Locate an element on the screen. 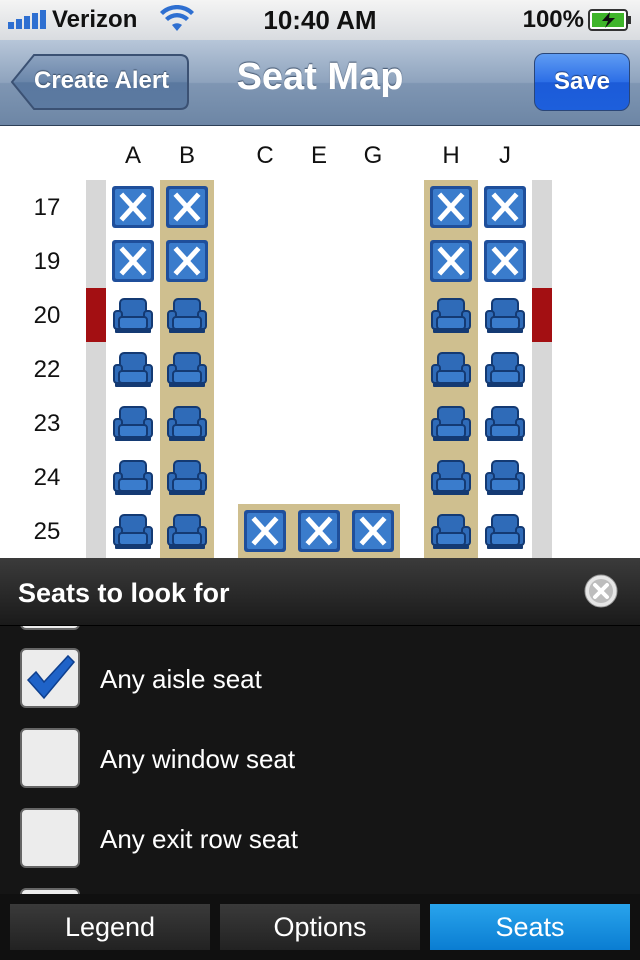 The width and height of the screenshot is (640, 960). panel-title: Seats to look for is located at coordinates (124, 593).